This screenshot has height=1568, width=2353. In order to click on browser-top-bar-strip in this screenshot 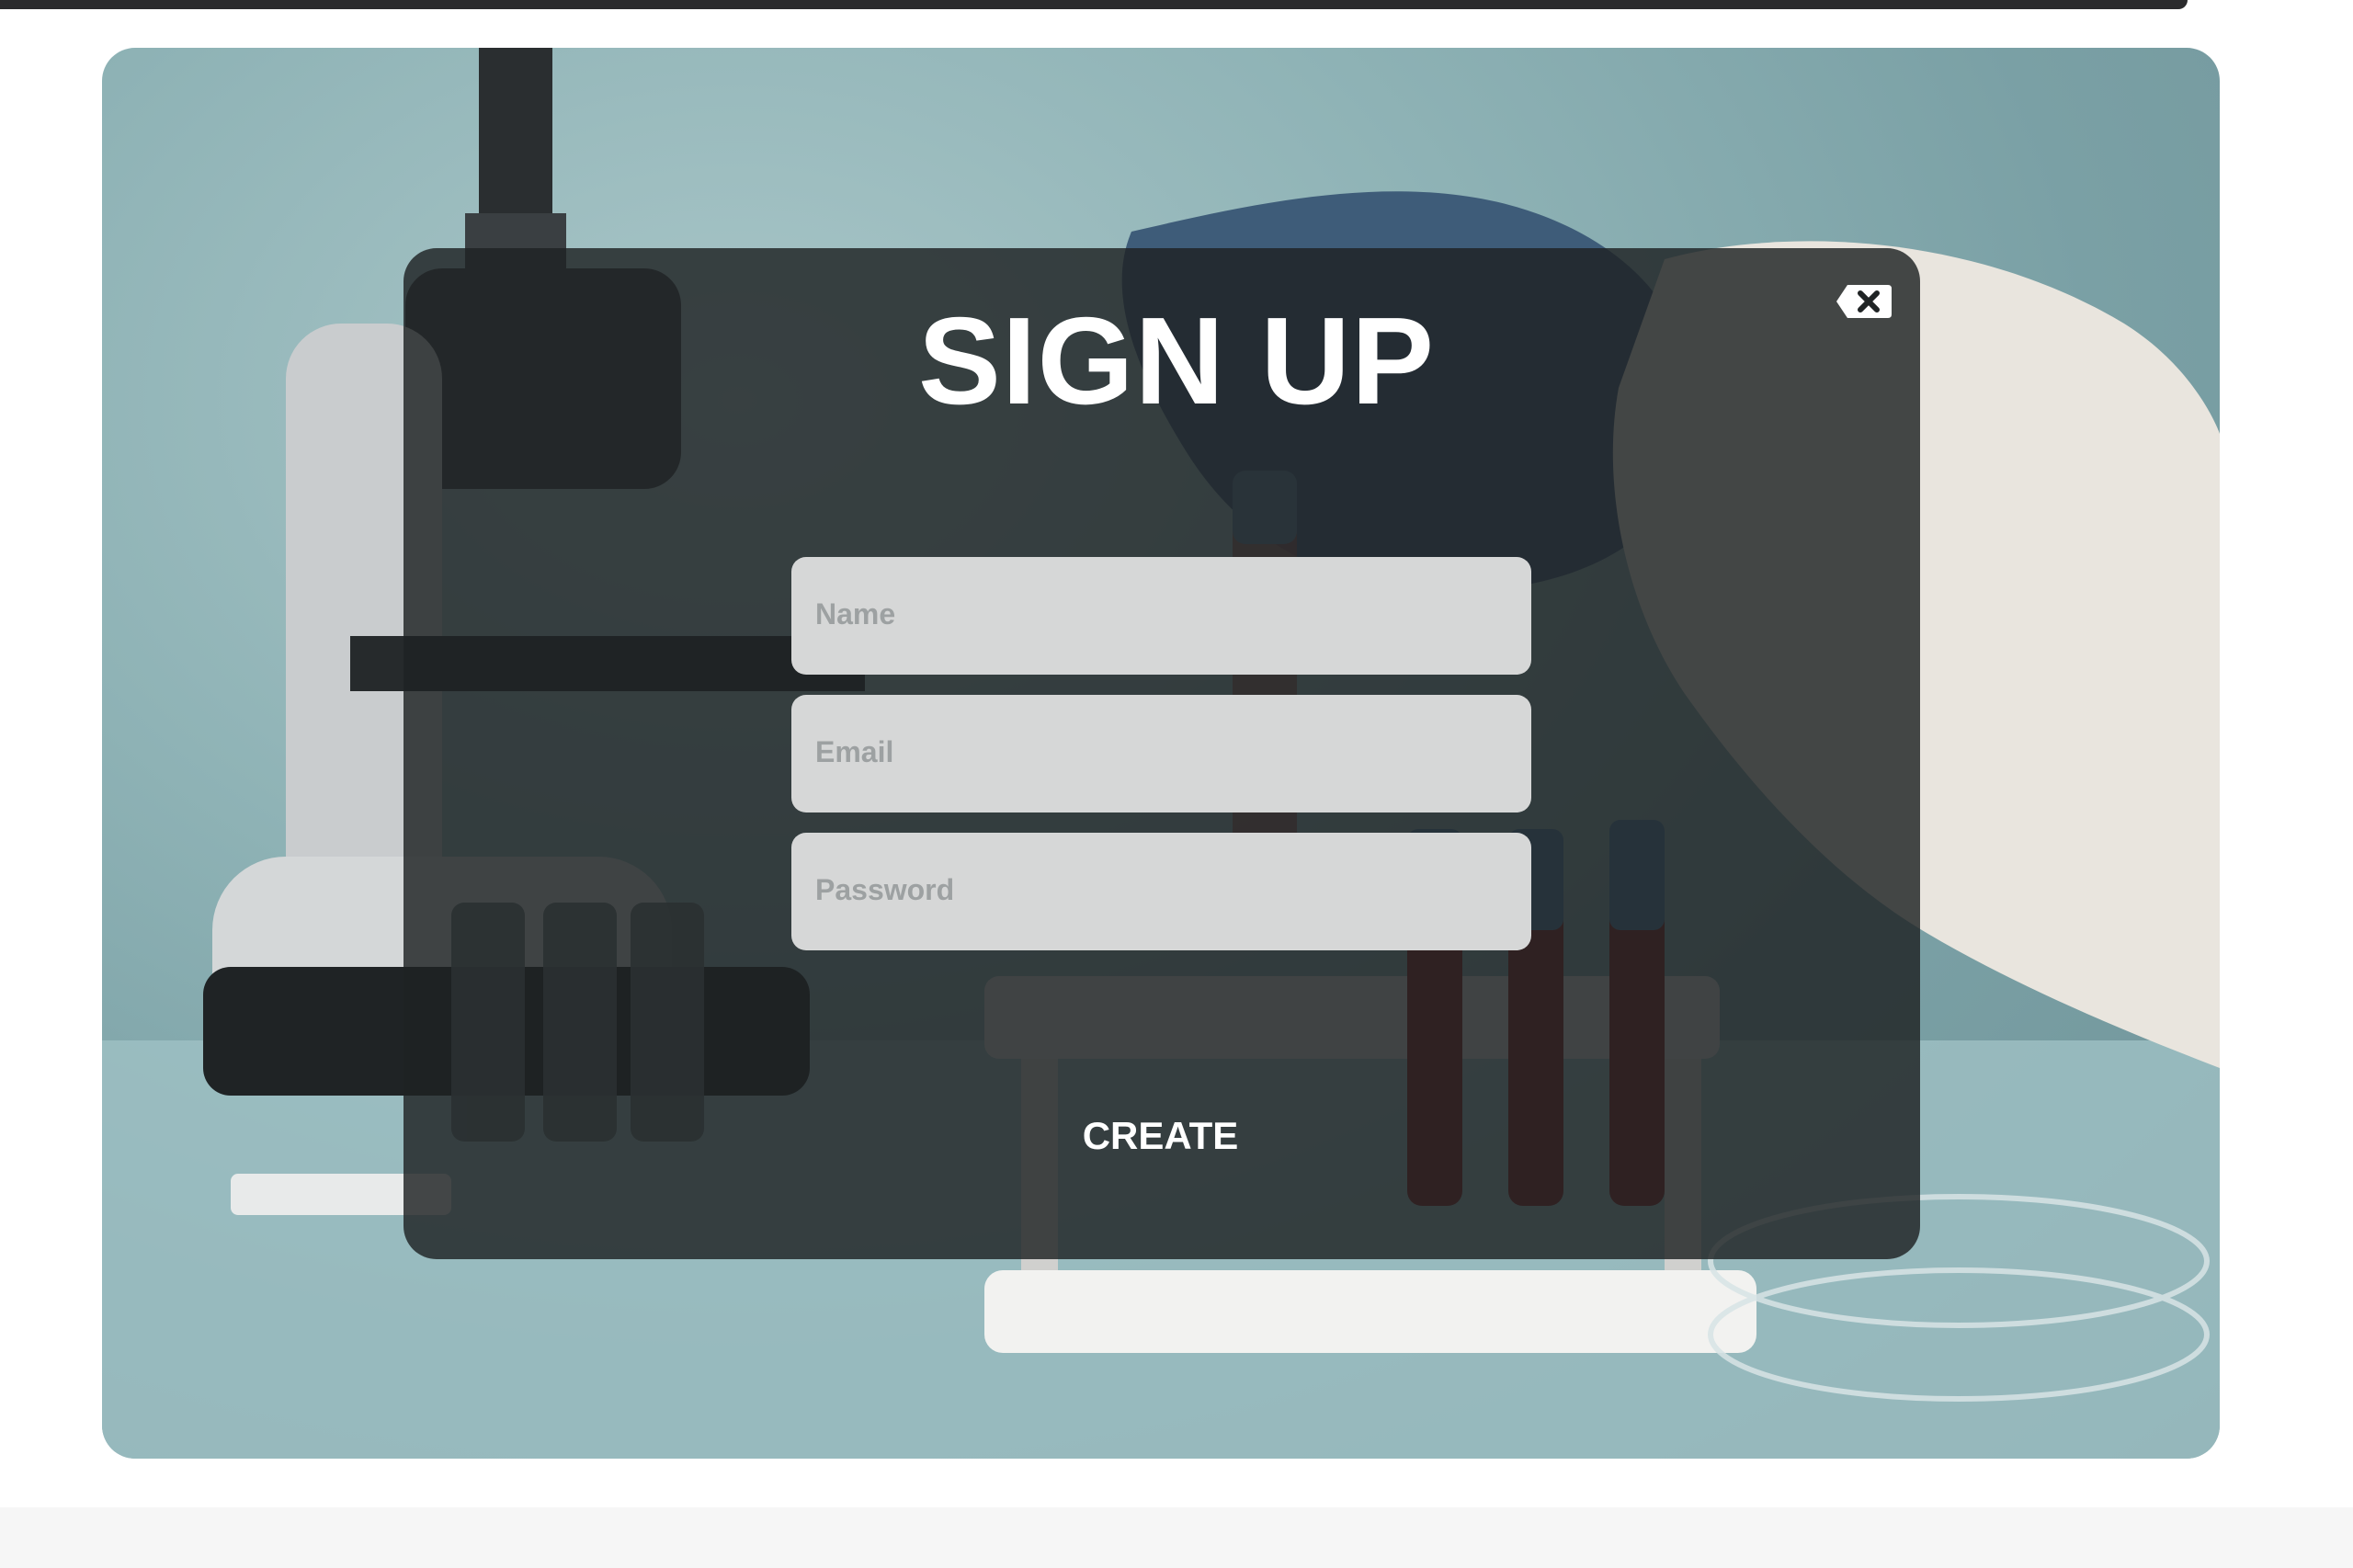, I will do `click(1094, 4)`.